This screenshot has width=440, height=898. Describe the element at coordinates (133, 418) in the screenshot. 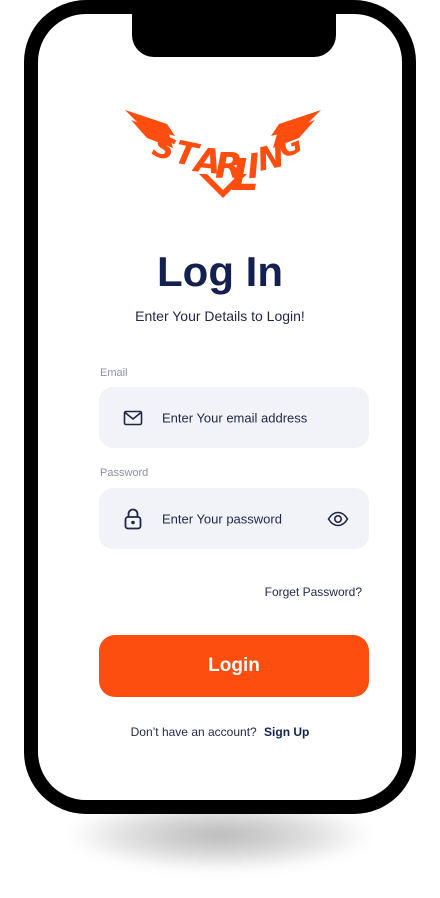

I see `envelope-icon` at that location.